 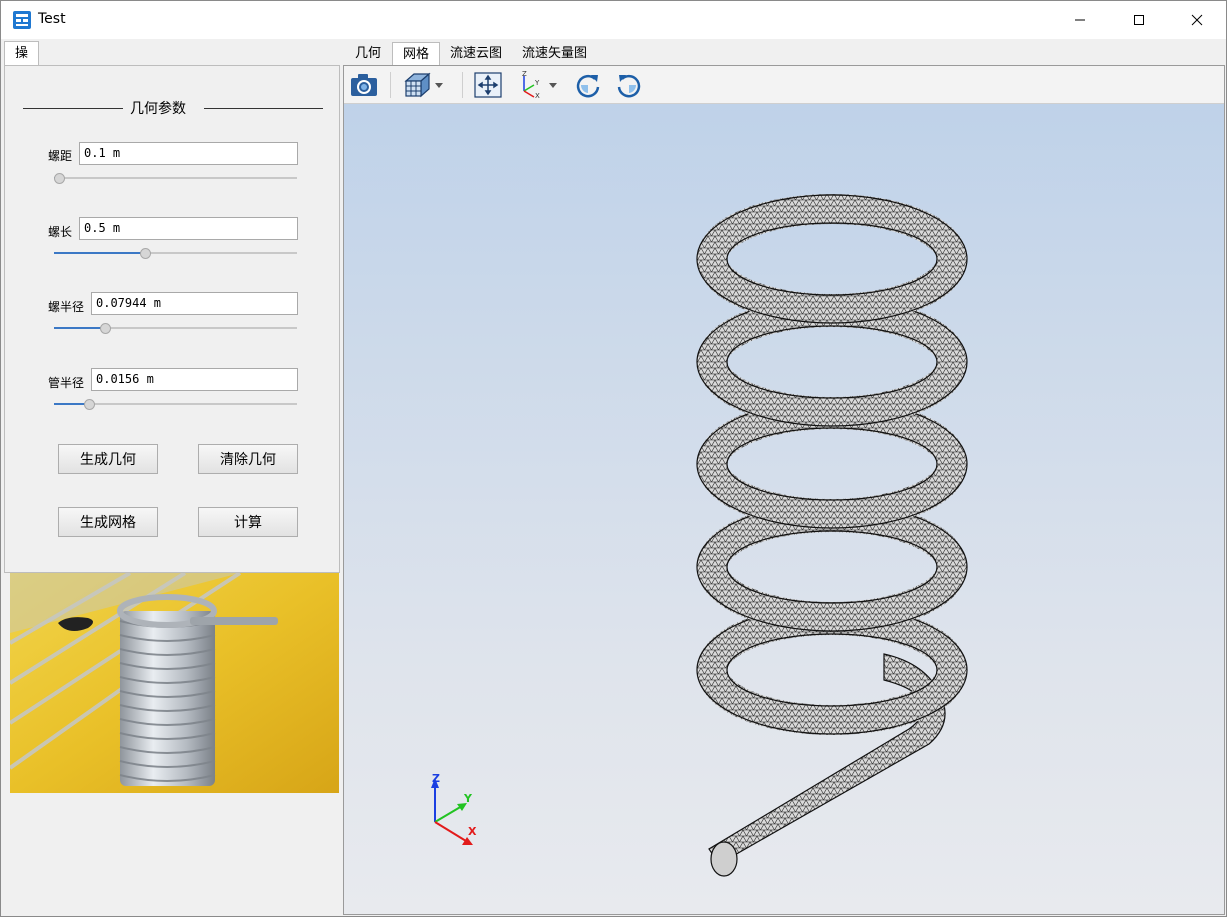 I want to click on rotate-counterclockwise-button, so click(x=629, y=85).